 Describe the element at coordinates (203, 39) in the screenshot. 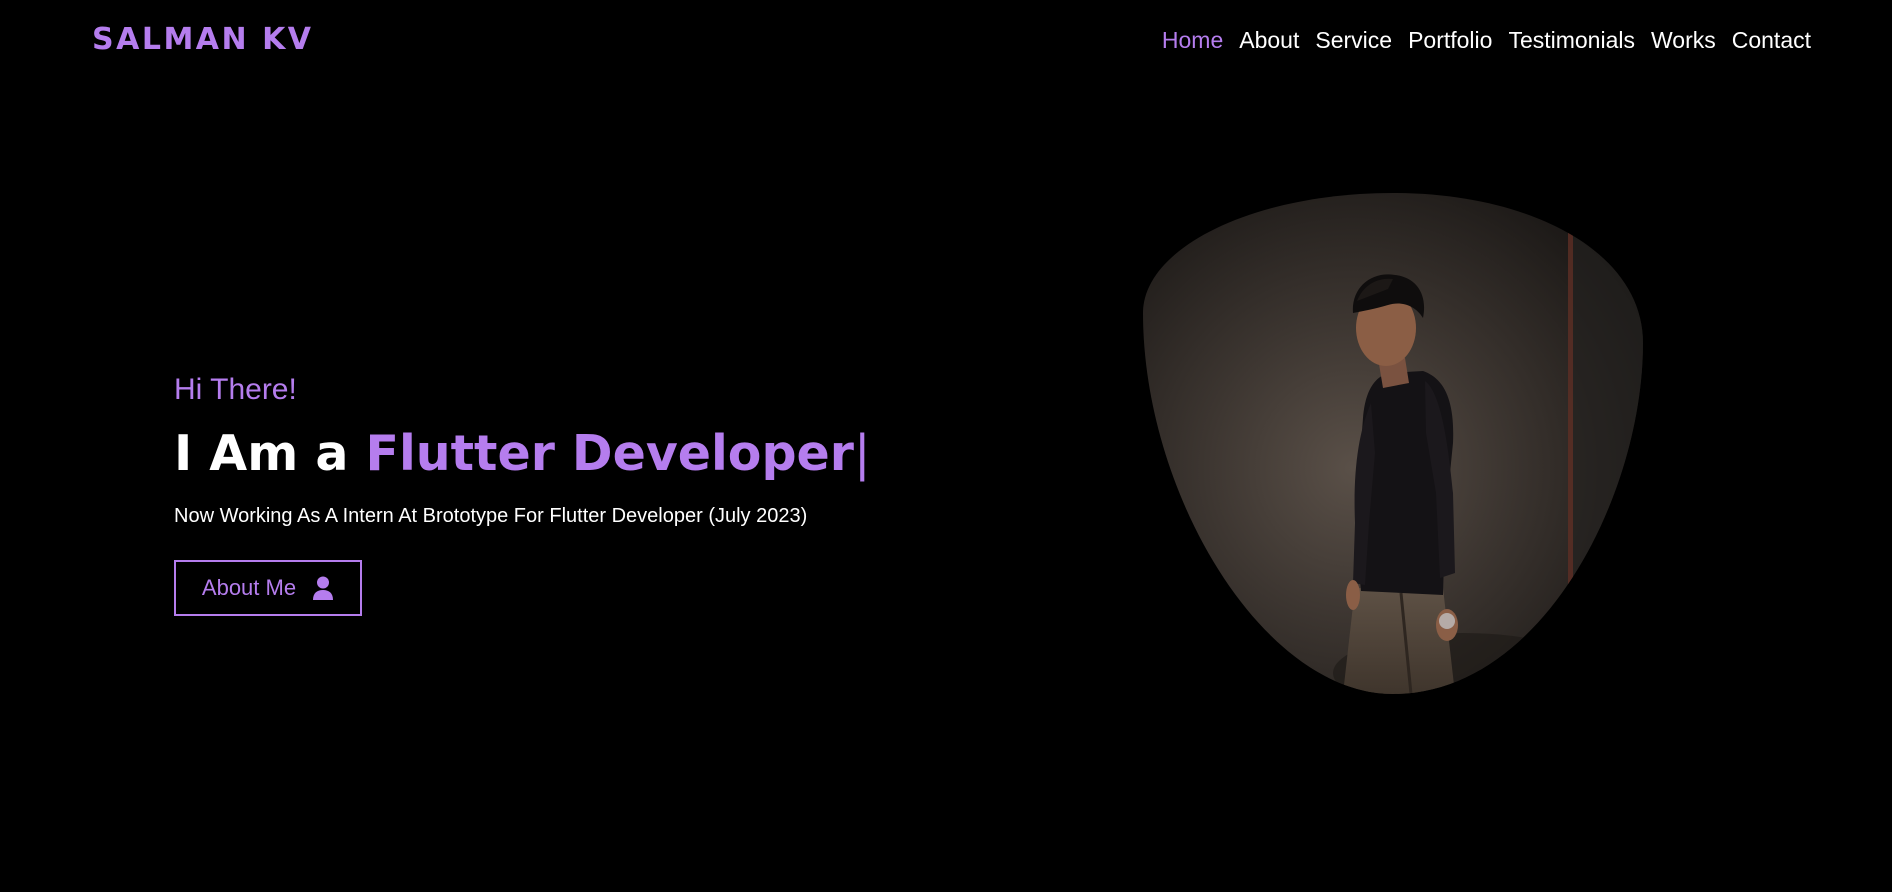

I see `brand-logo: SALMAN KV` at that location.